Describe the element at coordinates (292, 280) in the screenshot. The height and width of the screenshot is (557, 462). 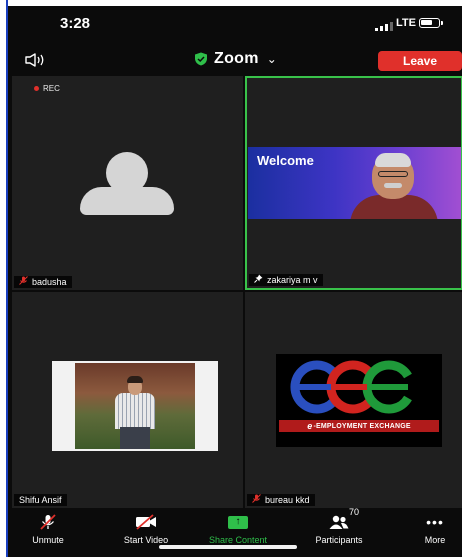
I see `participant-name: zakariya m v` at that location.